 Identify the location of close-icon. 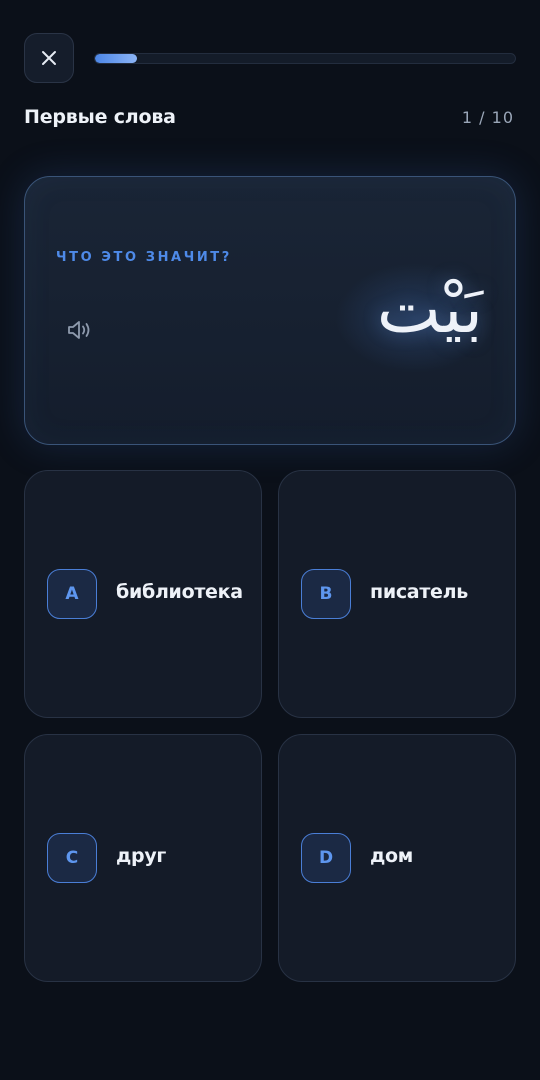
(49, 58).